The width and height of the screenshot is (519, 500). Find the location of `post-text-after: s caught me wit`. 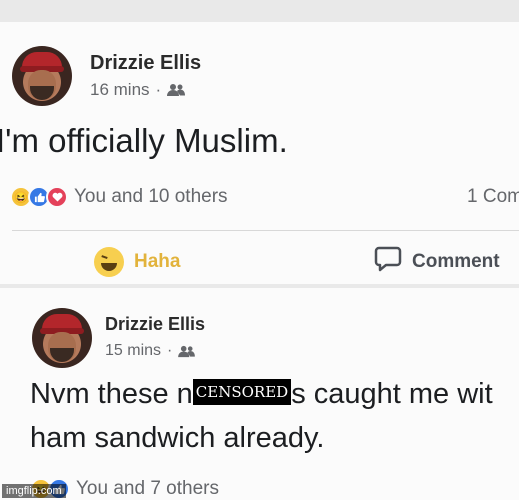

post-text-after: s caught me wit is located at coordinates (392, 394).